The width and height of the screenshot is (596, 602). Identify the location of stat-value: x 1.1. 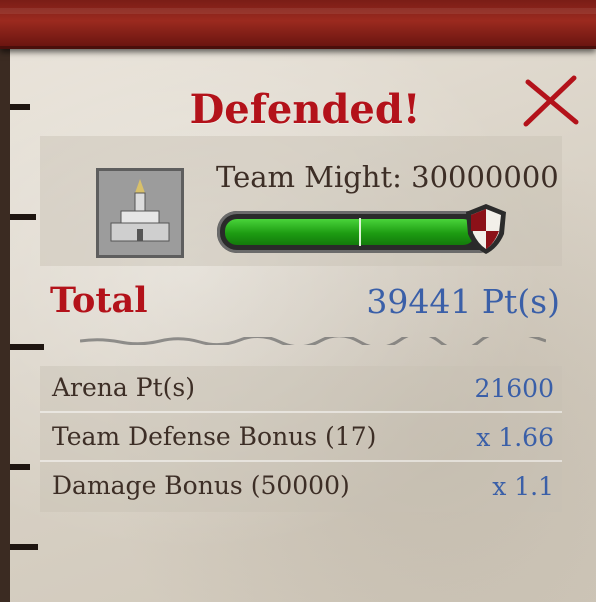
(523, 486).